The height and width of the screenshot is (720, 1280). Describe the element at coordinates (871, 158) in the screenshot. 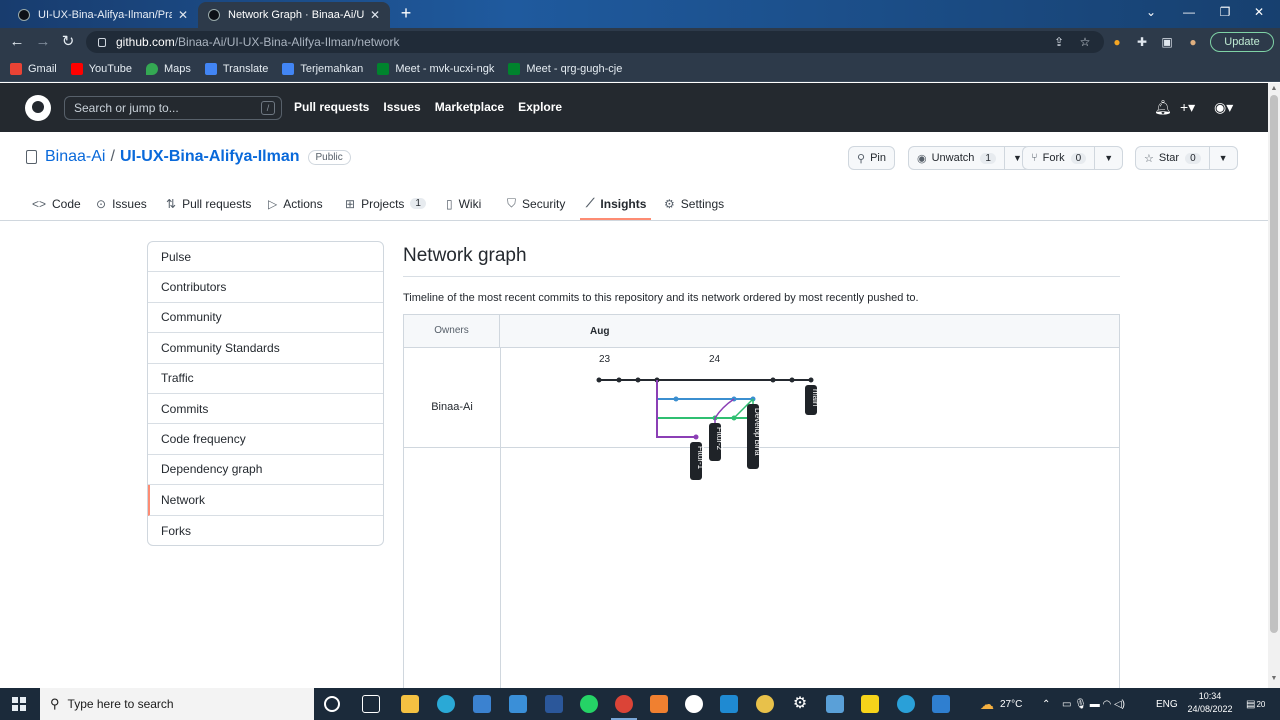

I see `pin-button: ⚲ Pin` at that location.